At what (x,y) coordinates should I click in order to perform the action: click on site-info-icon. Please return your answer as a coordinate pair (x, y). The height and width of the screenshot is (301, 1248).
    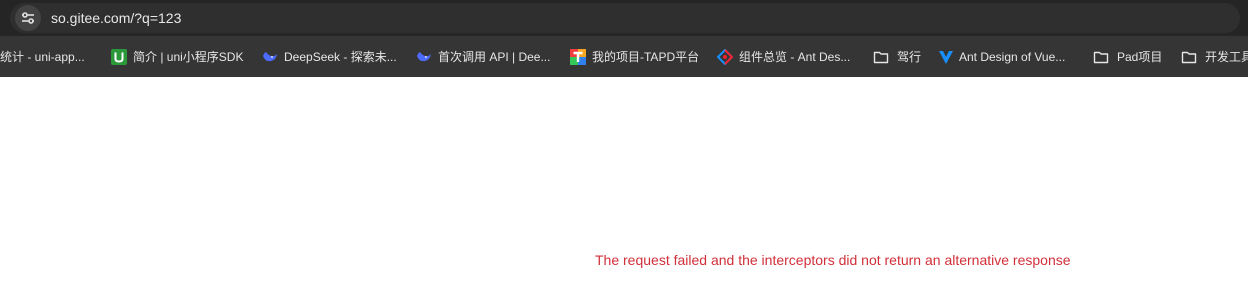
    Looking at the image, I should click on (28, 18).